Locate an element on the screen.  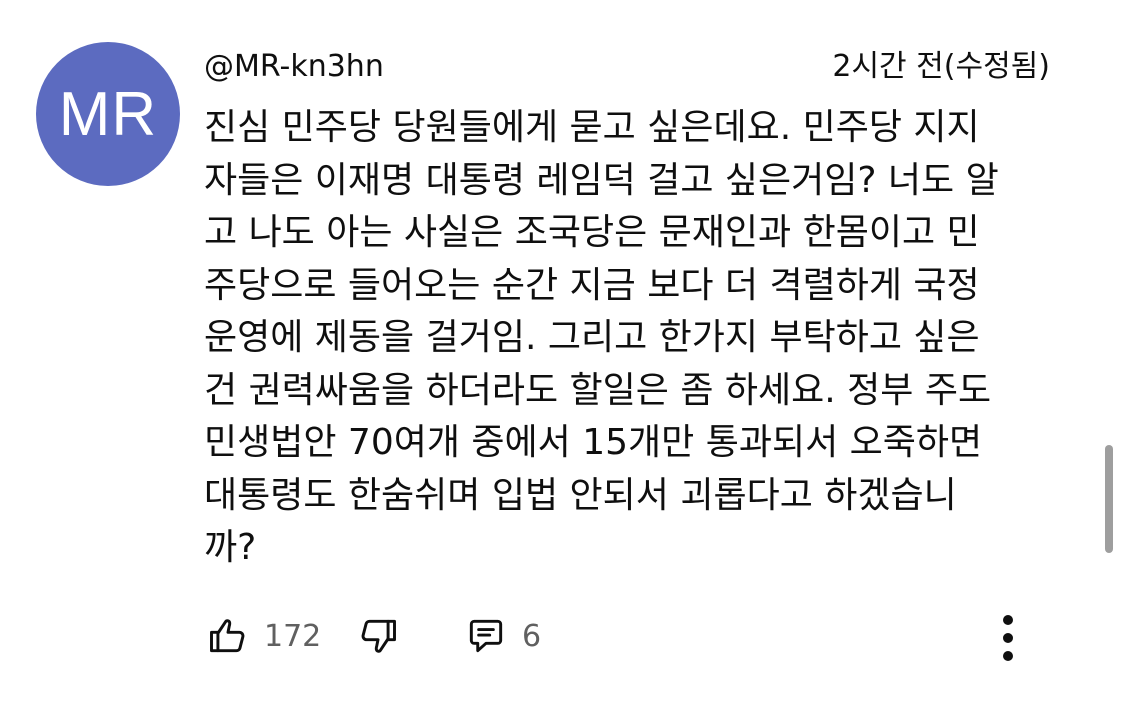
comment-text-line: 까? is located at coordinates (230, 547).